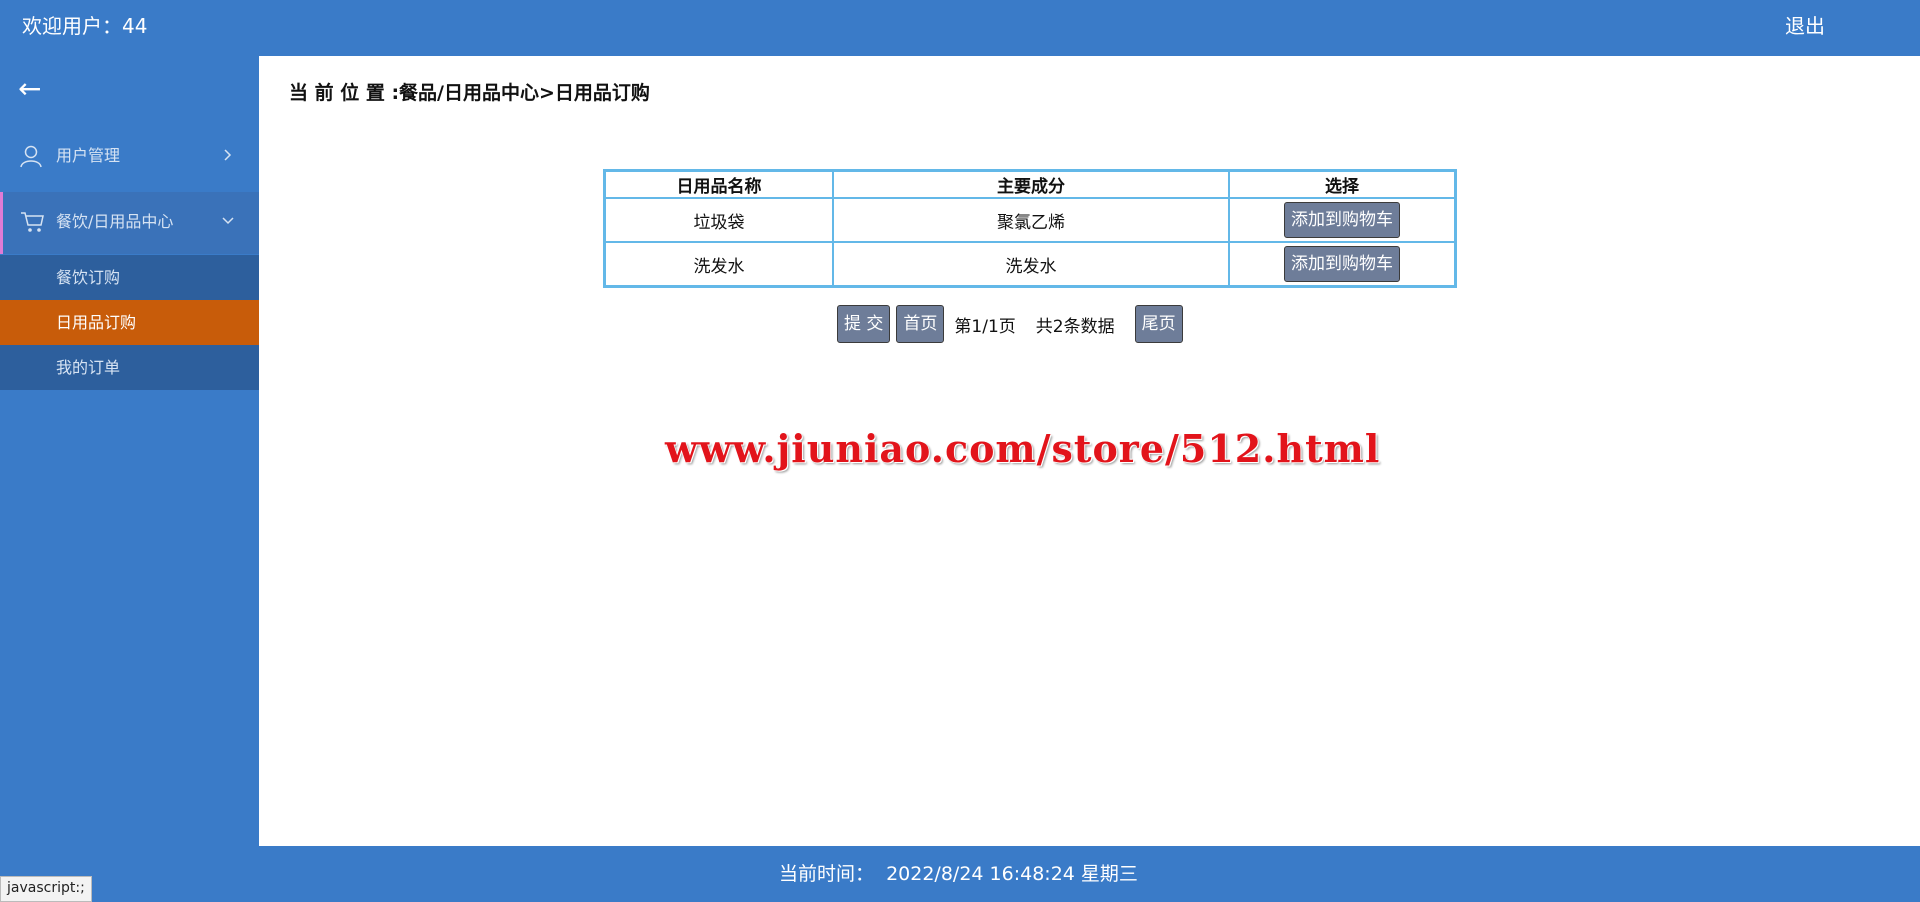 This screenshot has height=902, width=1920. Describe the element at coordinates (31, 156) in the screenshot. I see `user-icon` at that location.